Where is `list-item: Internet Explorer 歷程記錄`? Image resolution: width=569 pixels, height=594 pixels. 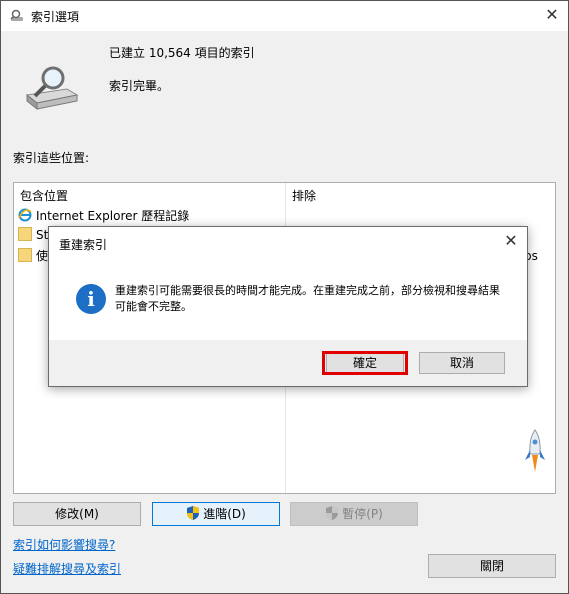 list-item: Internet Explorer 歷程記錄 is located at coordinates (103, 216).